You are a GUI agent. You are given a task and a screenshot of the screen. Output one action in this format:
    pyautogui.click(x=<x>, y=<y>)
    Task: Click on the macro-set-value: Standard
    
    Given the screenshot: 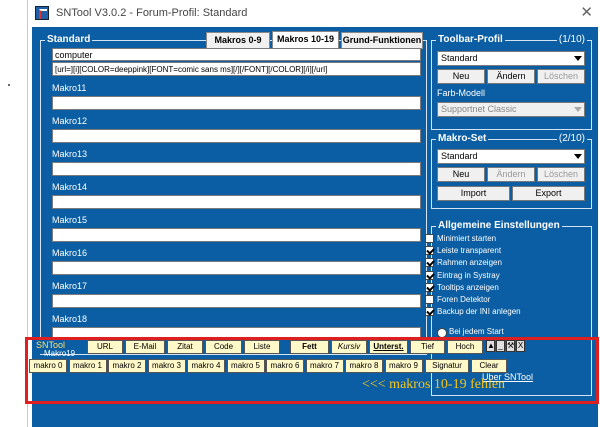 What is the action you would take?
    pyautogui.click(x=459, y=156)
    